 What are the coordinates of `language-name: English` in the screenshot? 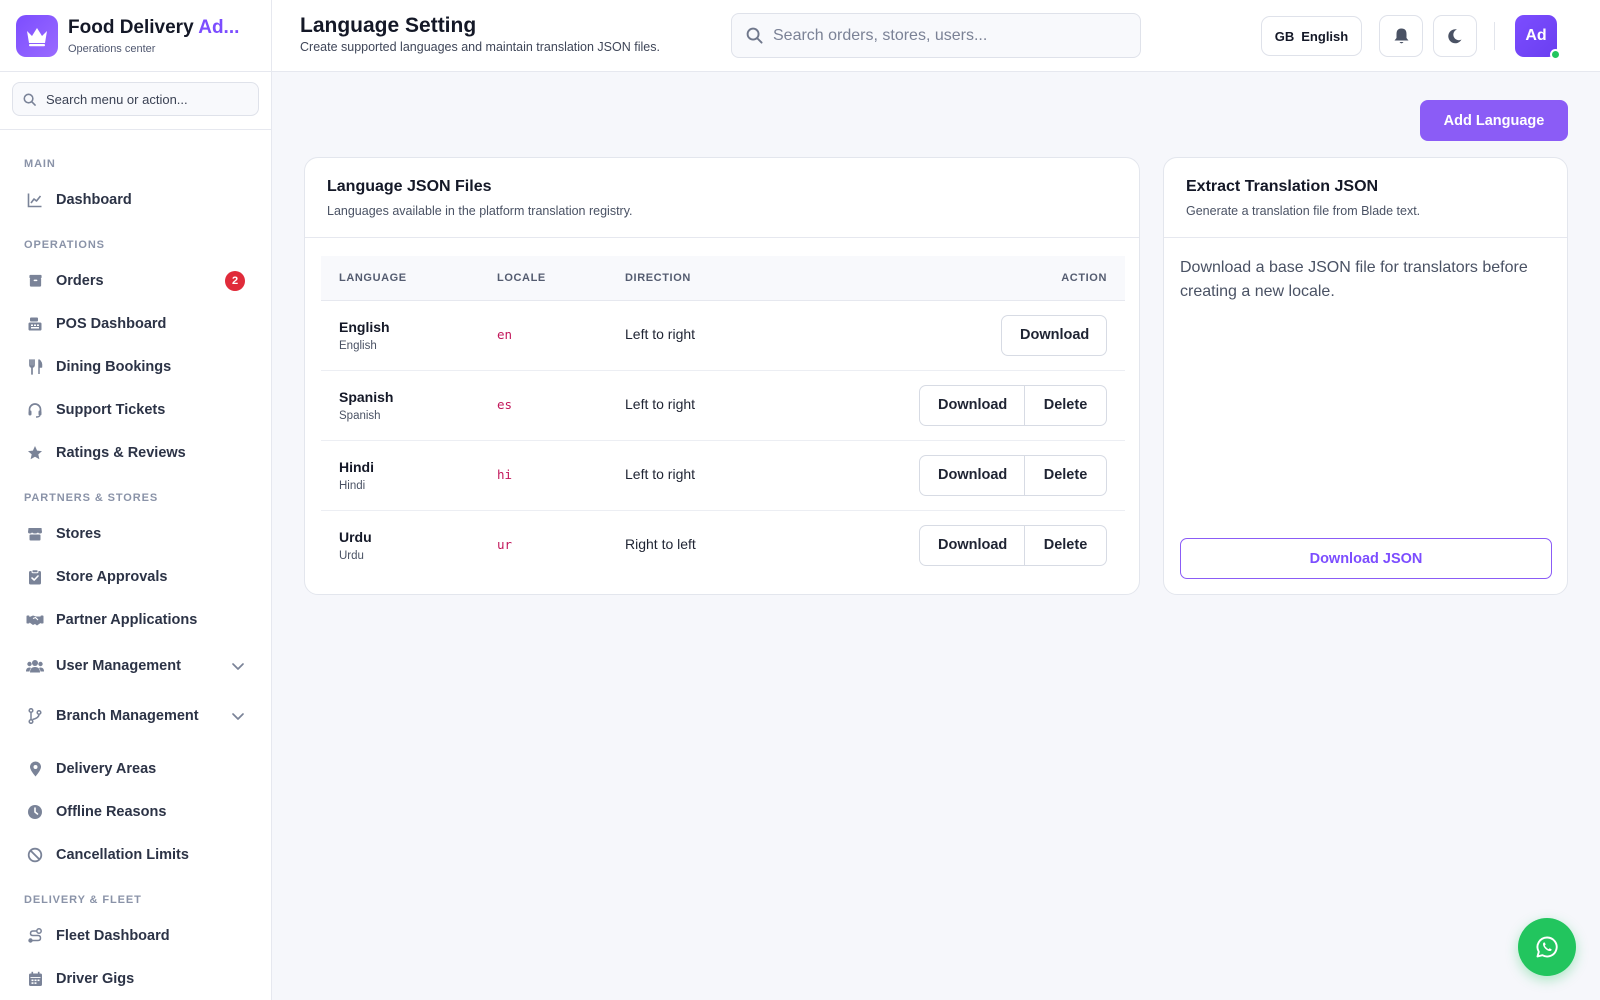 It's located at (364, 326).